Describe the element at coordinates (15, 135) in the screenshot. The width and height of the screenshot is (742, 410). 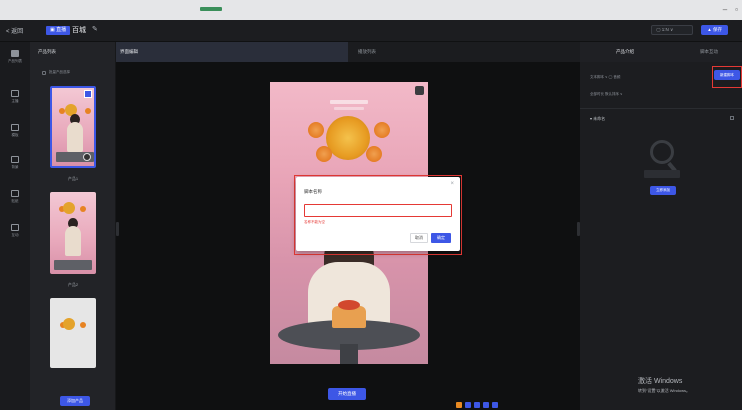
I see `rail-label: 模板` at that location.